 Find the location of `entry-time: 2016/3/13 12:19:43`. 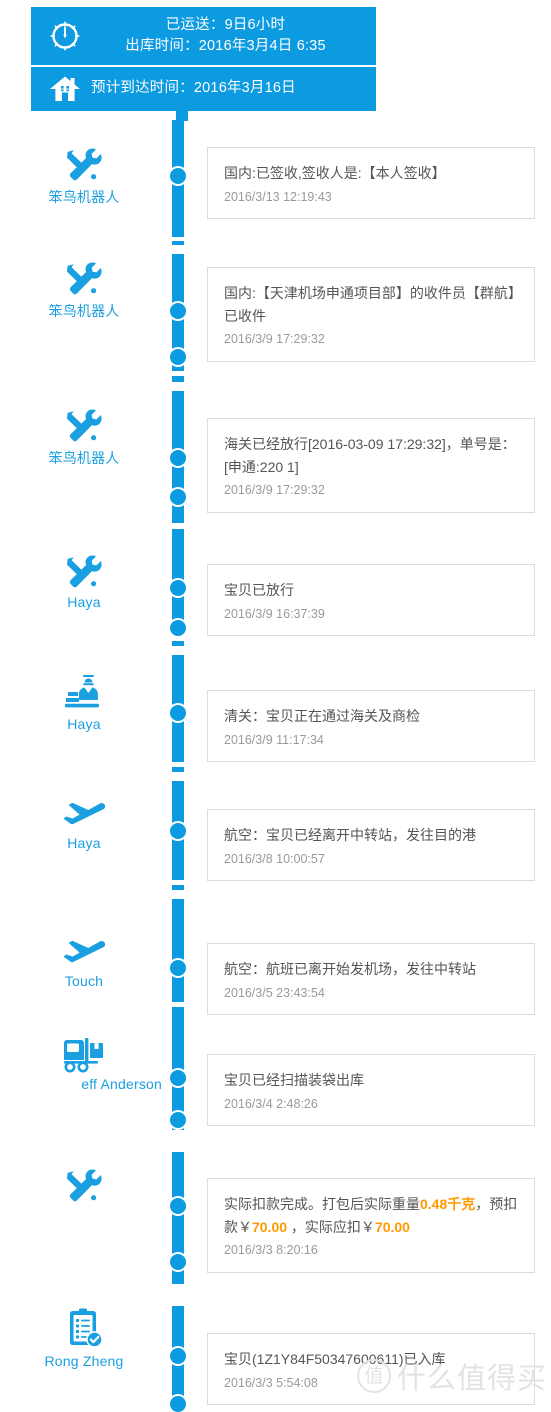

entry-time: 2016/3/13 12:19:43 is located at coordinates (278, 196).